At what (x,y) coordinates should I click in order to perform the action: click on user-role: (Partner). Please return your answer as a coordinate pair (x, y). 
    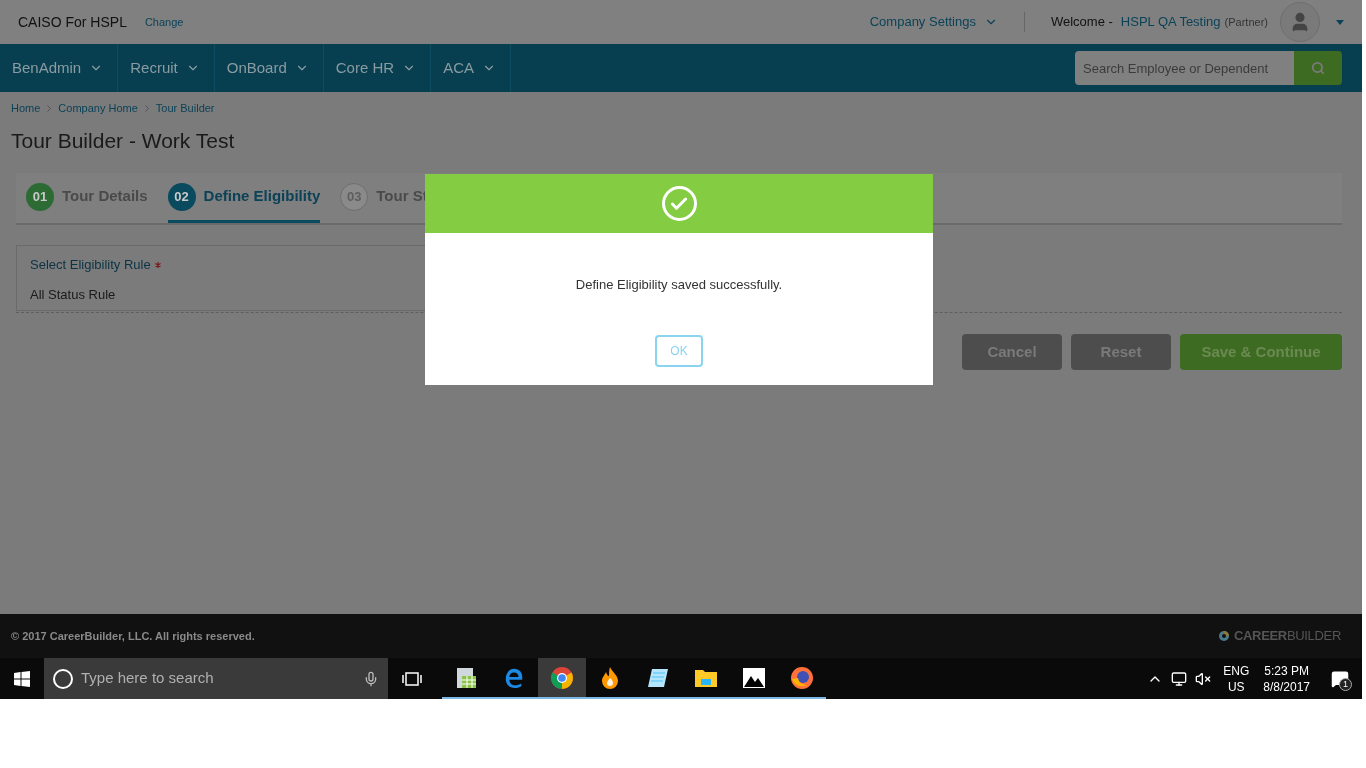
    Looking at the image, I should click on (1246, 22).